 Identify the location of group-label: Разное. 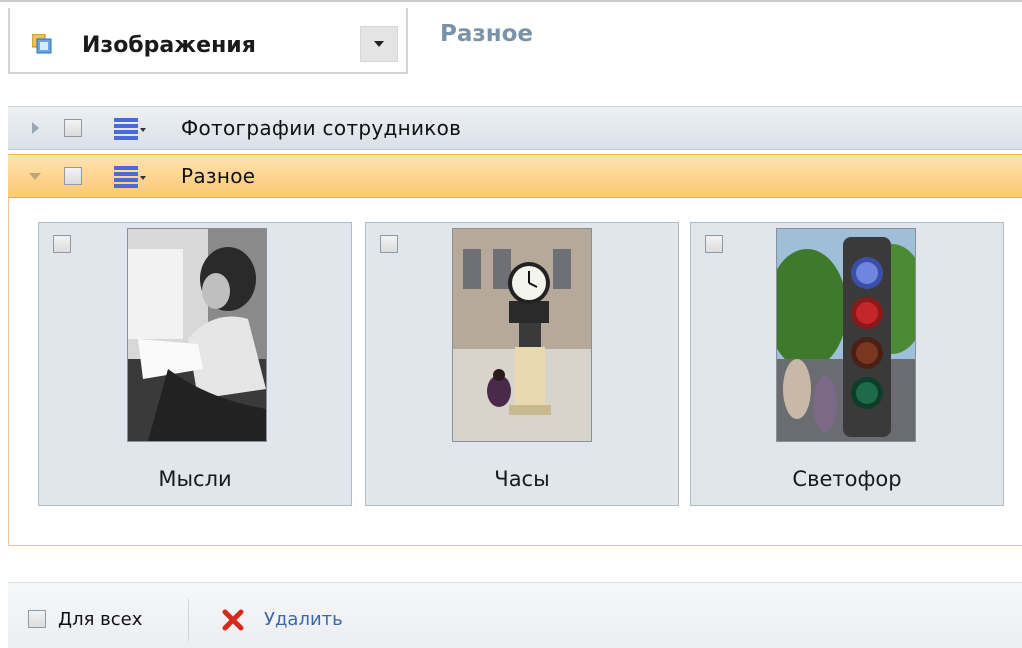
(218, 176).